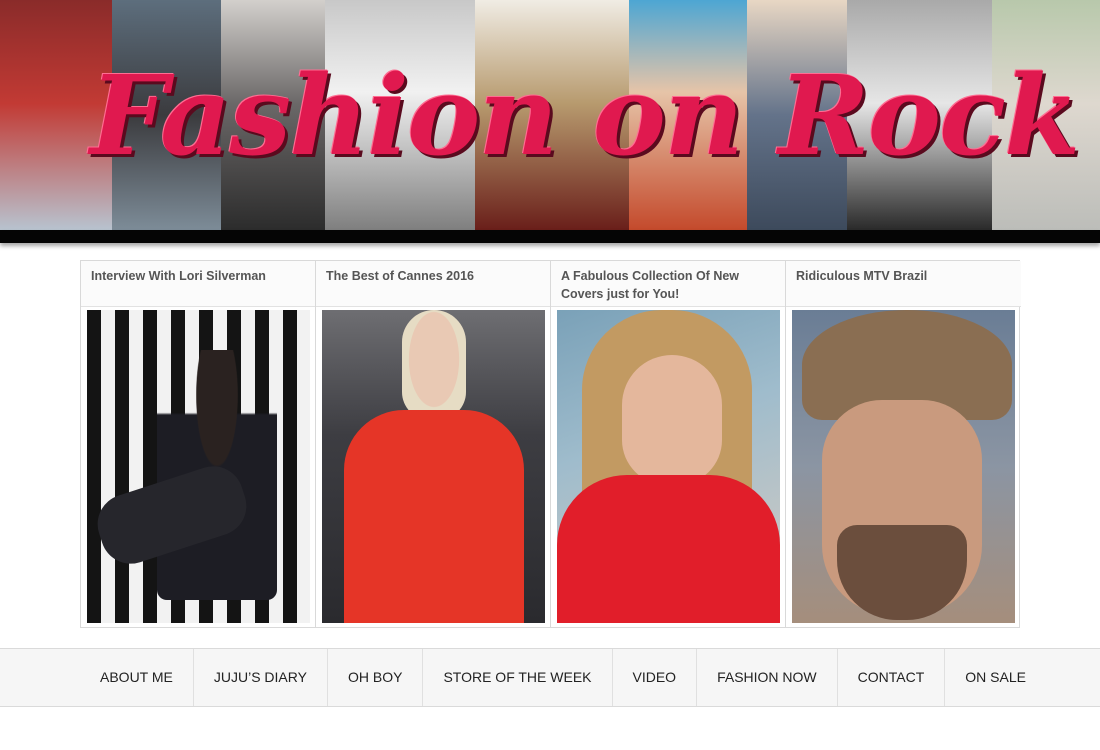 The image size is (1100, 750). What do you see at coordinates (550, 236) in the screenshot?
I see `banner-divider-bar` at bounding box center [550, 236].